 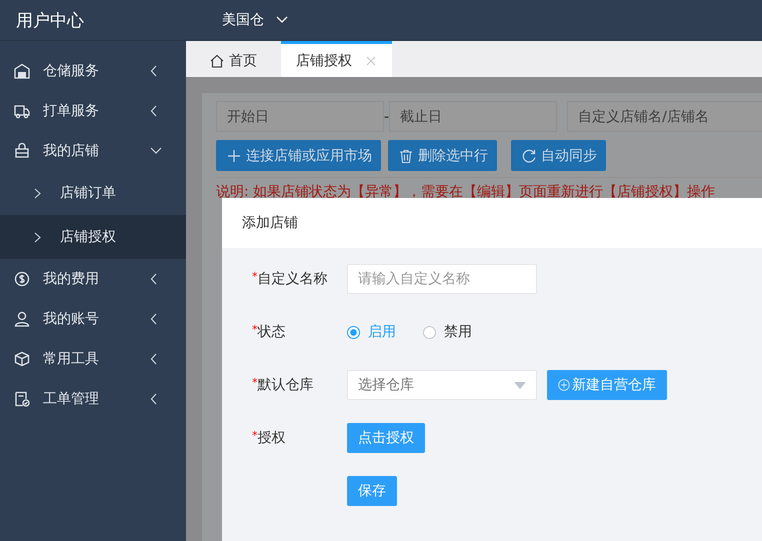 What do you see at coordinates (233, 59) in the screenshot?
I see `tab: 首页` at bounding box center [233, 59].